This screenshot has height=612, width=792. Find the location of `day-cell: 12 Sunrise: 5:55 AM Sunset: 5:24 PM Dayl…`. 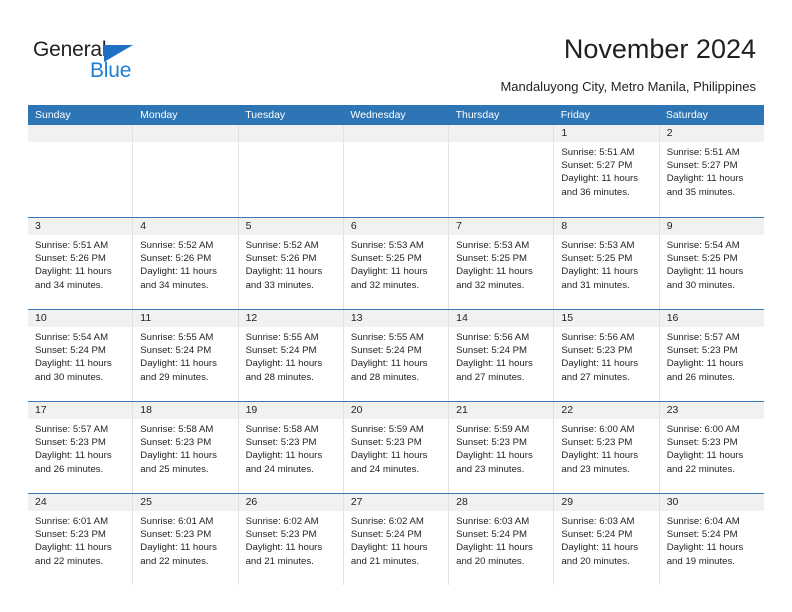

day-cell: 12 Sunrise: 5:55 AM Sunset: 5:24 PM Dayl… is located at coordinates (291, 355).